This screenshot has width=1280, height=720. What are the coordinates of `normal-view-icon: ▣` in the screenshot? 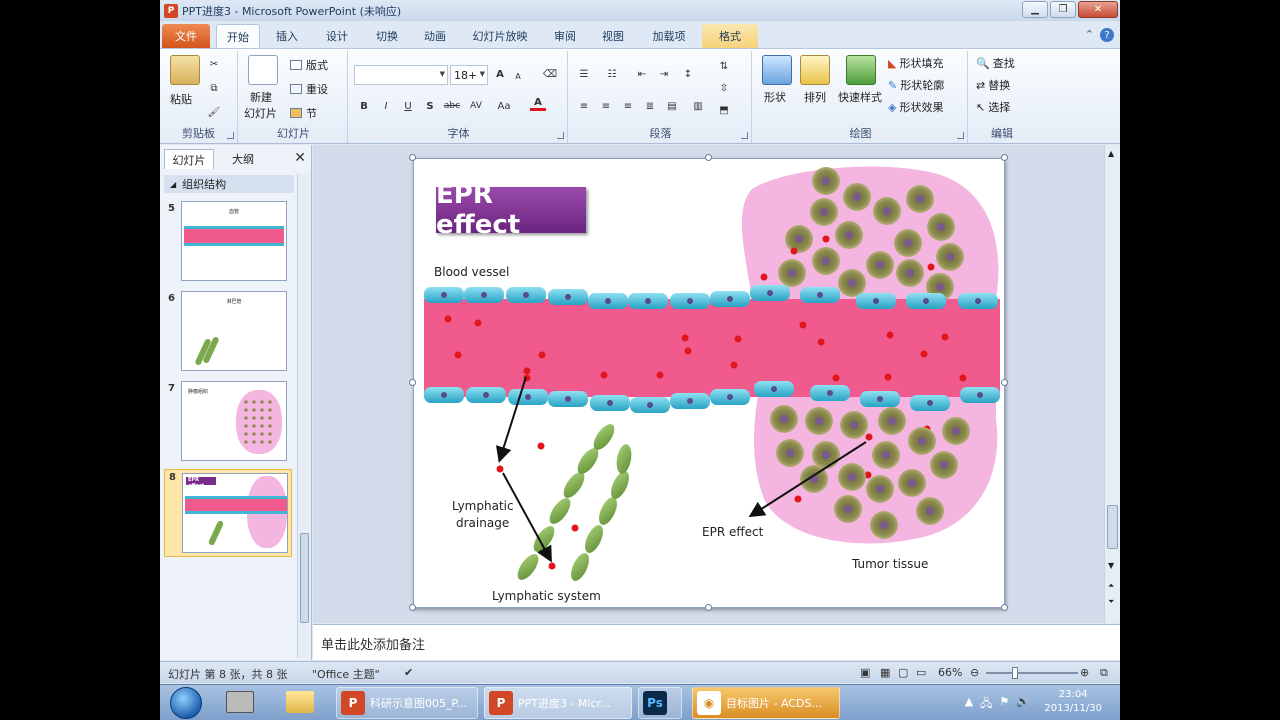 It's located at (865, 672).